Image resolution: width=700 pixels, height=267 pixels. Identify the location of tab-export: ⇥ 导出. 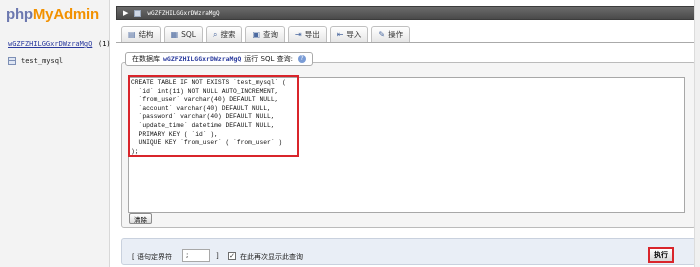
(307, 34).